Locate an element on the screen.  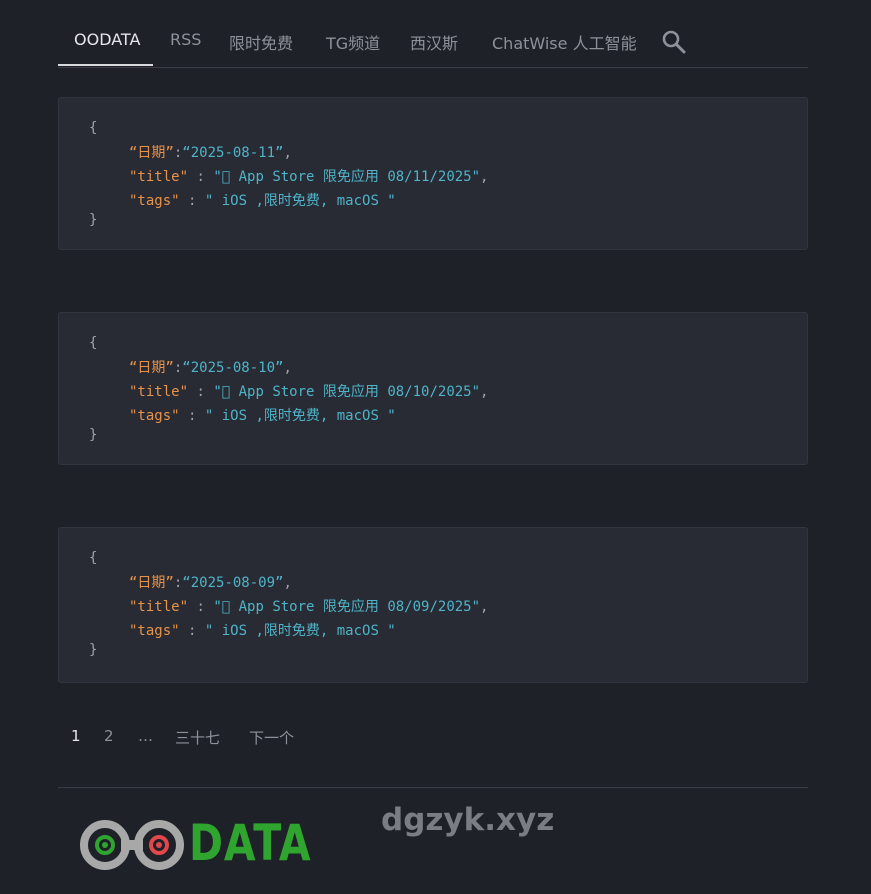
page-last-link: 三十七 is located at coordinates (197, 737).